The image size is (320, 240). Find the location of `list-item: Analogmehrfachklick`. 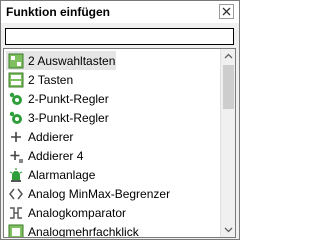

list-item: Analogmehrfachklick is located at coordinates (72, 230).